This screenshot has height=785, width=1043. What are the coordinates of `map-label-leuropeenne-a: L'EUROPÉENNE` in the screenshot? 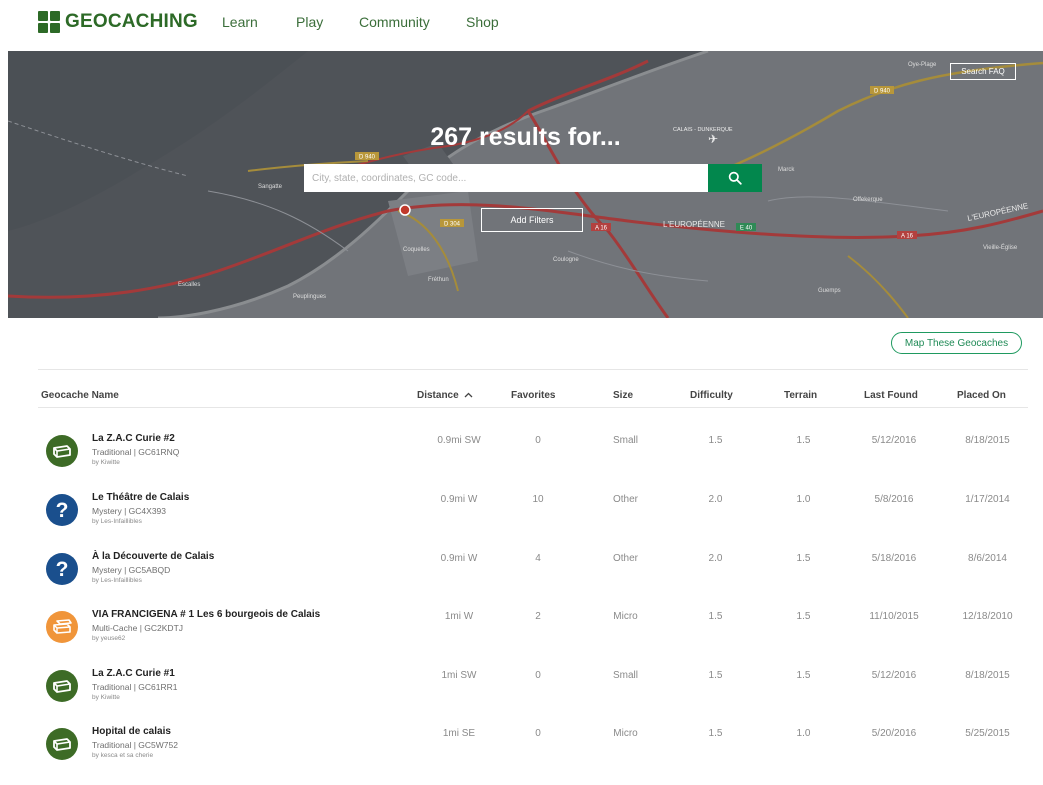 It's located at (694, 224).